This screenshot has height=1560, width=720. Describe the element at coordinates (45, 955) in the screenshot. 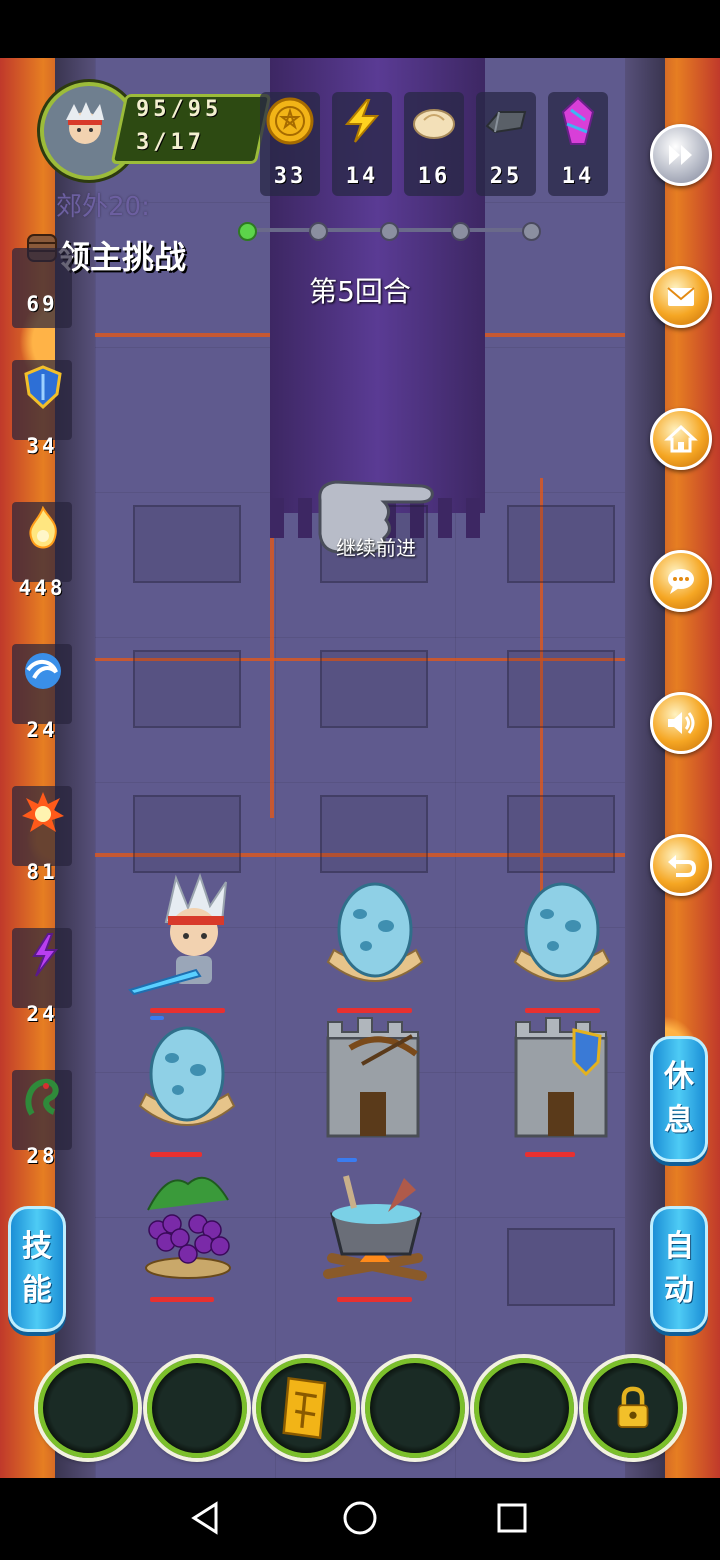

I see `purple-lightning-icon` at that location.